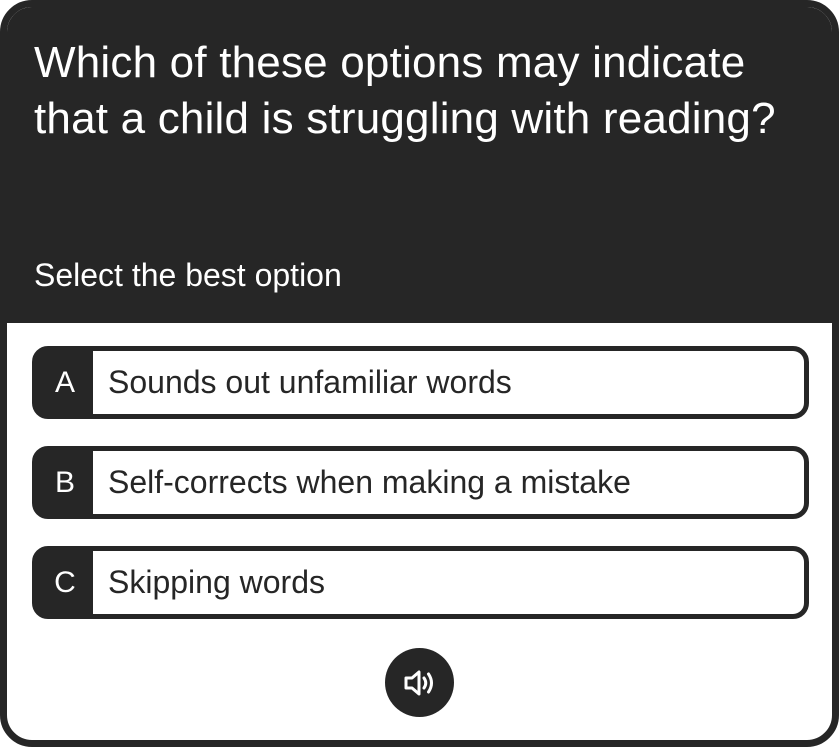 Image resolution: width=839 pixels, height=747 pixels. I want to click on option-letter: C, so click(65, 582).